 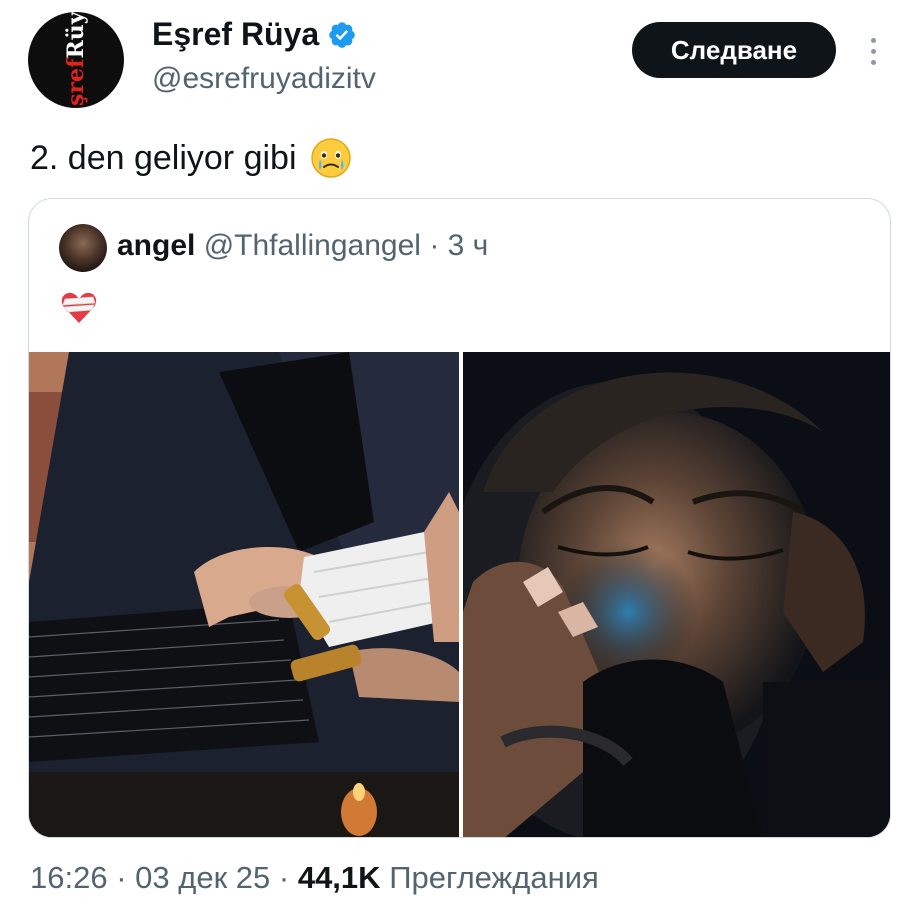 I want to click on face-holding-back-tears-emoji, so click(x=330, y=158).